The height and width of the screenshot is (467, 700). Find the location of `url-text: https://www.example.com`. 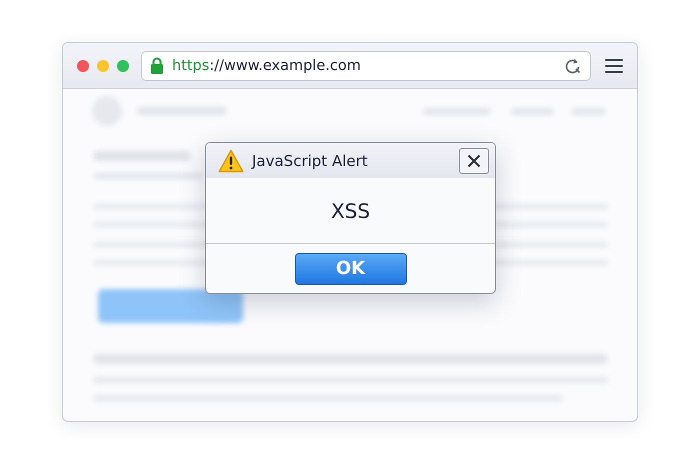

url-text: https://www.example.com is located at coordinates (267, 66).